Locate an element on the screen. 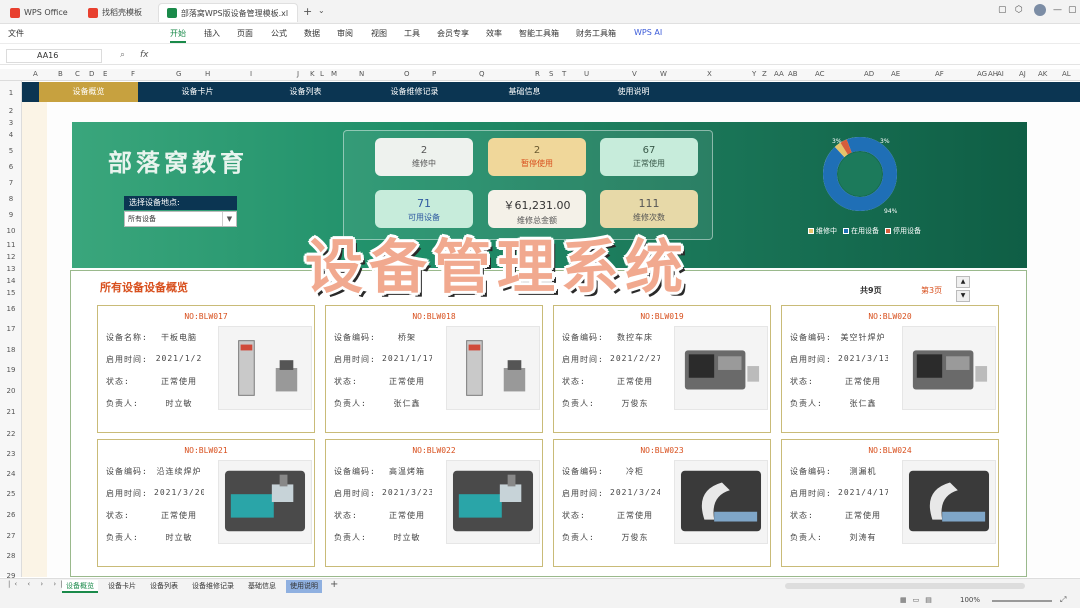 The height and width of the screenshot is (608, 1080). menu-start: 开始 is located at coordinates (178, 35).